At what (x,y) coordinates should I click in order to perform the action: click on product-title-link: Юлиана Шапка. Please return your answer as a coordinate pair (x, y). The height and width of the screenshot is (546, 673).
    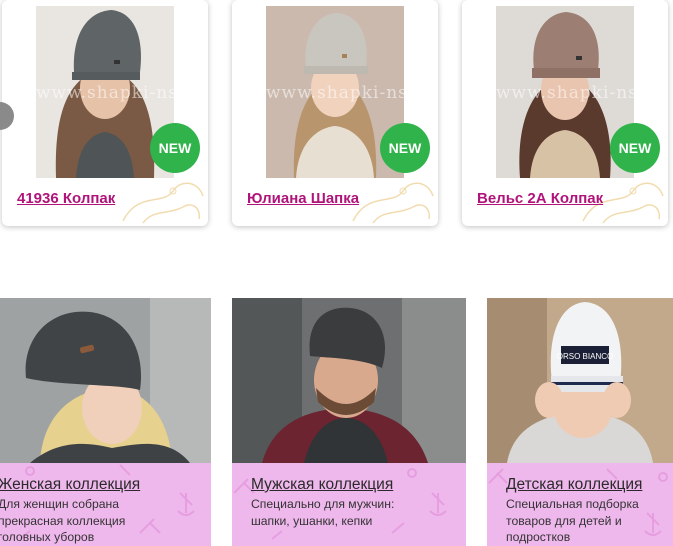
    Looking at the image, I should click on (303, 198).